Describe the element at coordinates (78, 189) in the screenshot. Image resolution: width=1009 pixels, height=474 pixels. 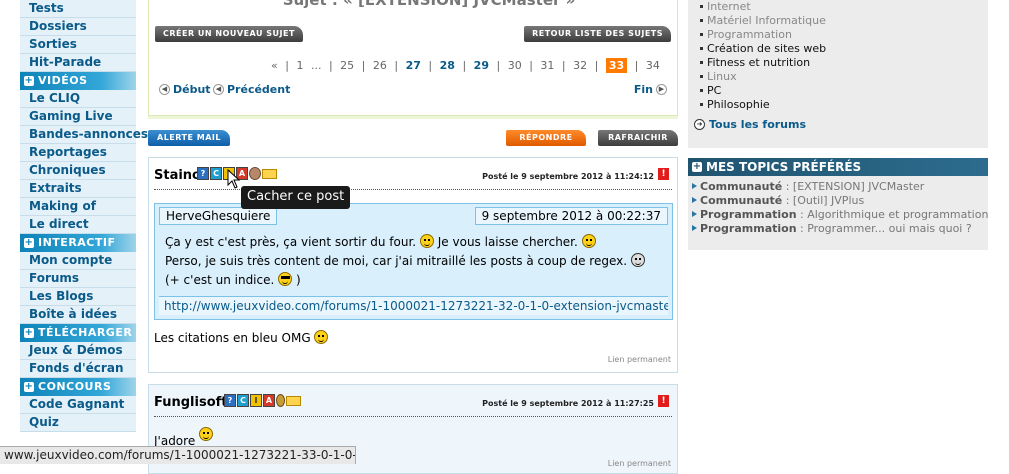
I see `nav-item-extraits: Extraits` at that location.